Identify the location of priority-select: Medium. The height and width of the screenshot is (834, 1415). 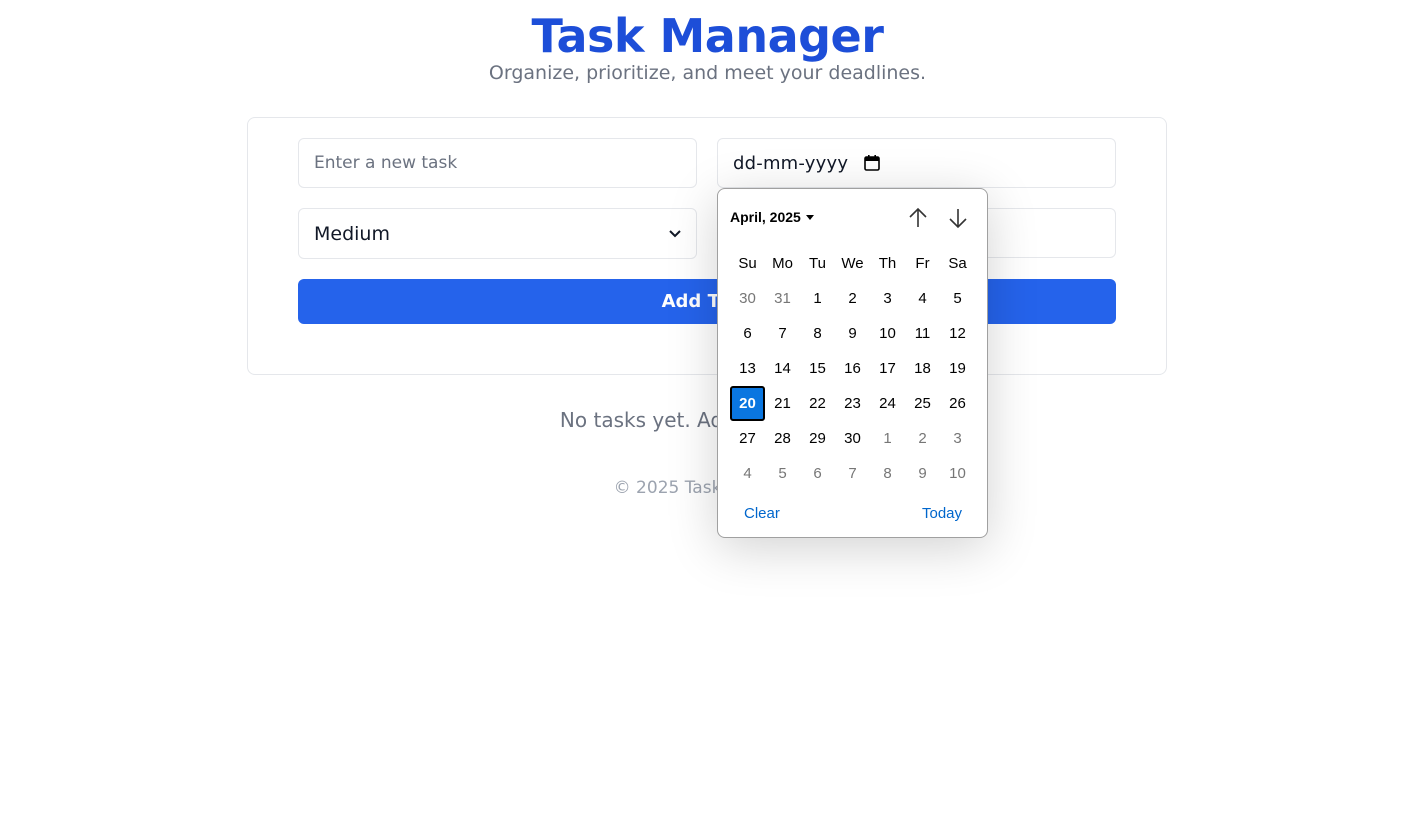
(497, 233).